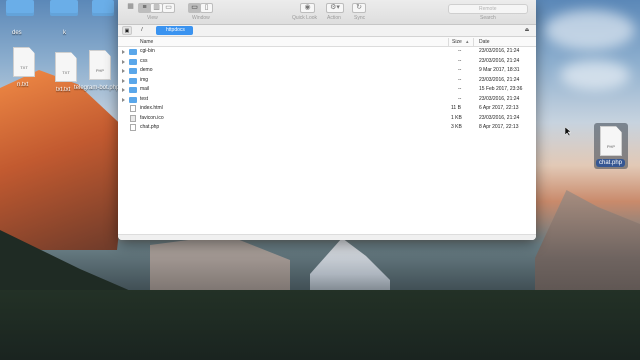 Image resolution: width=640 pixels, height=360 pixels. I want to click on file-size: 3 KB, so click(456, 127).